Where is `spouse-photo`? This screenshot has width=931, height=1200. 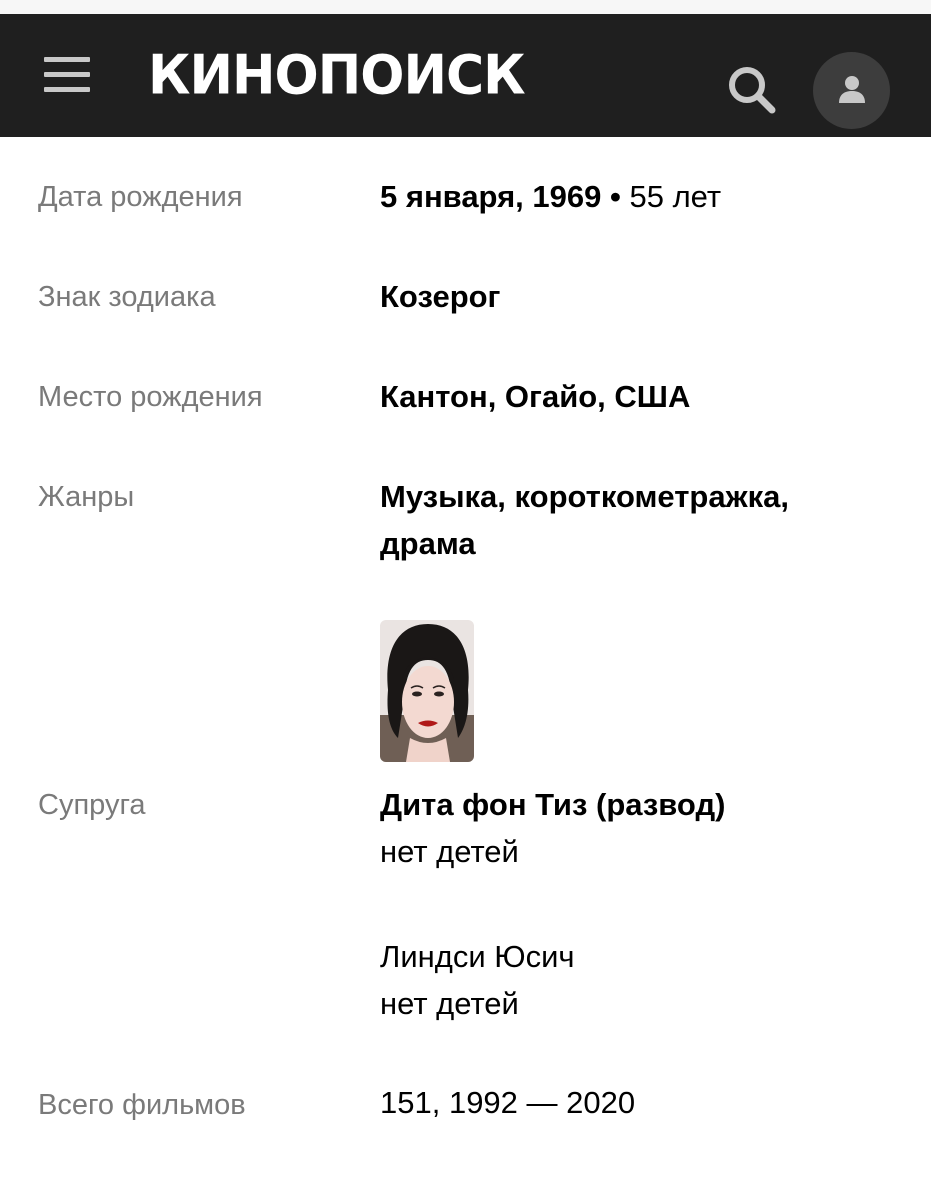 spouse-photo is located at coordinates (427, 691).